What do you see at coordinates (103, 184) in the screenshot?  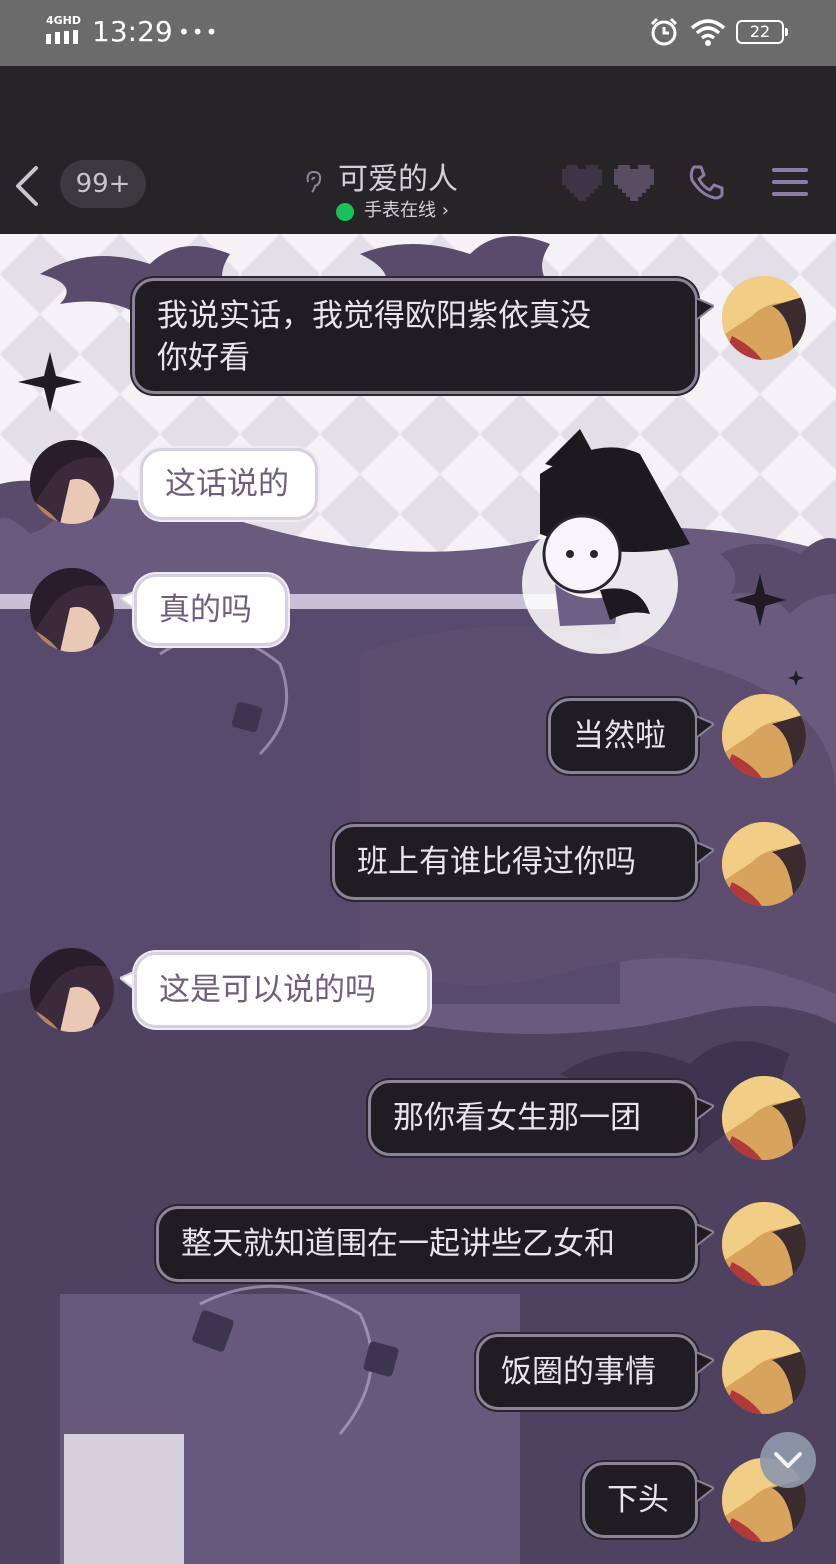 I see `unread-count-badge: 99+` at bounding box center [103, 184].